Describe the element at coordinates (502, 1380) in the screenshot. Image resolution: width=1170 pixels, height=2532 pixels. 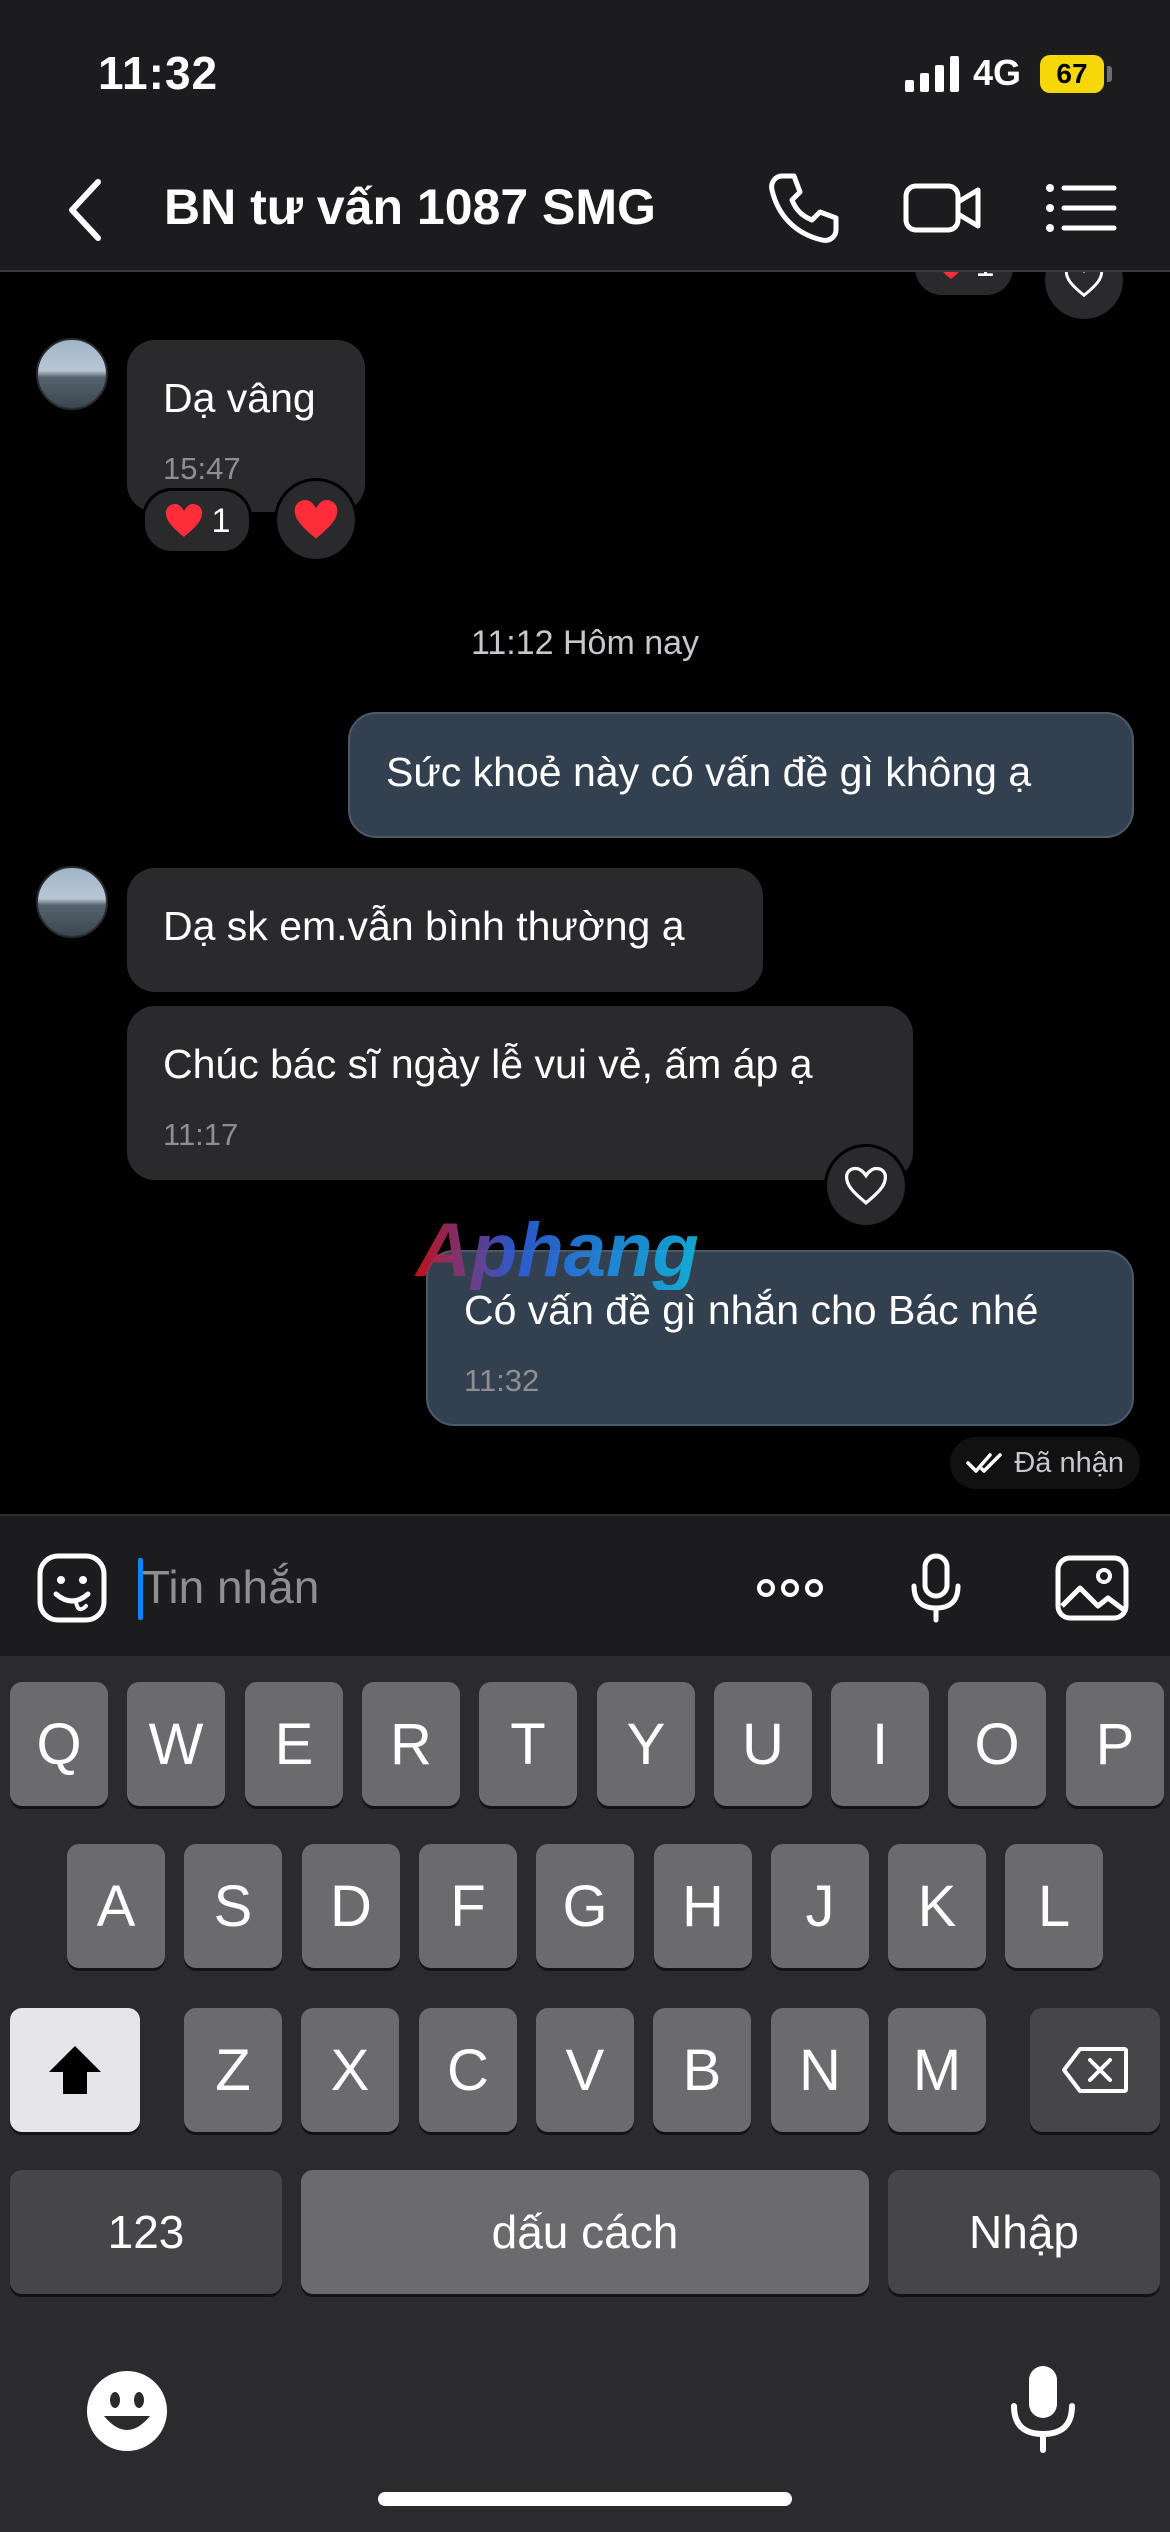
I see `message-time: 11:32` at that location.